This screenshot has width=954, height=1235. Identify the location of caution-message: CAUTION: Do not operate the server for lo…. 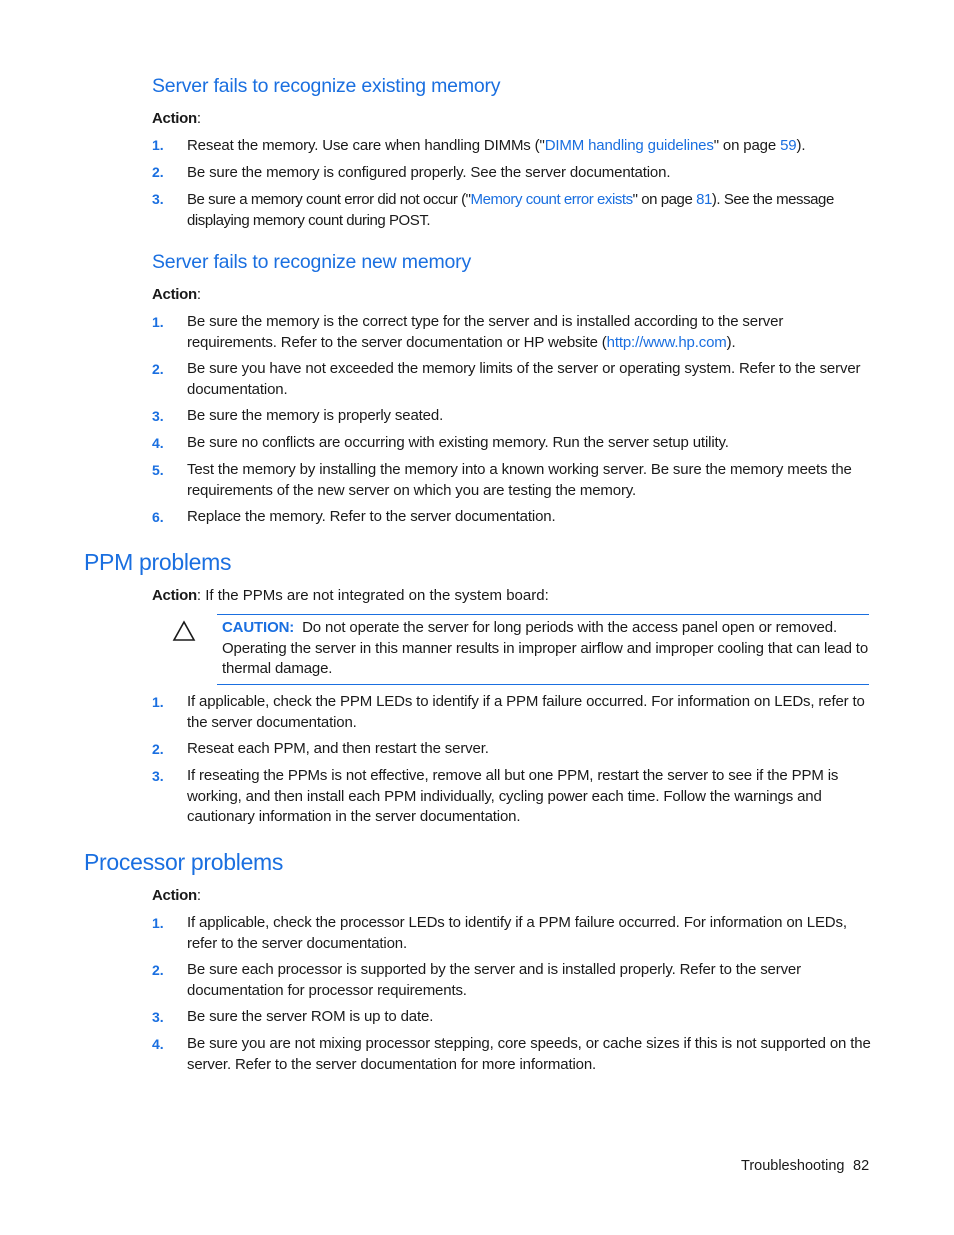
(545, 648).